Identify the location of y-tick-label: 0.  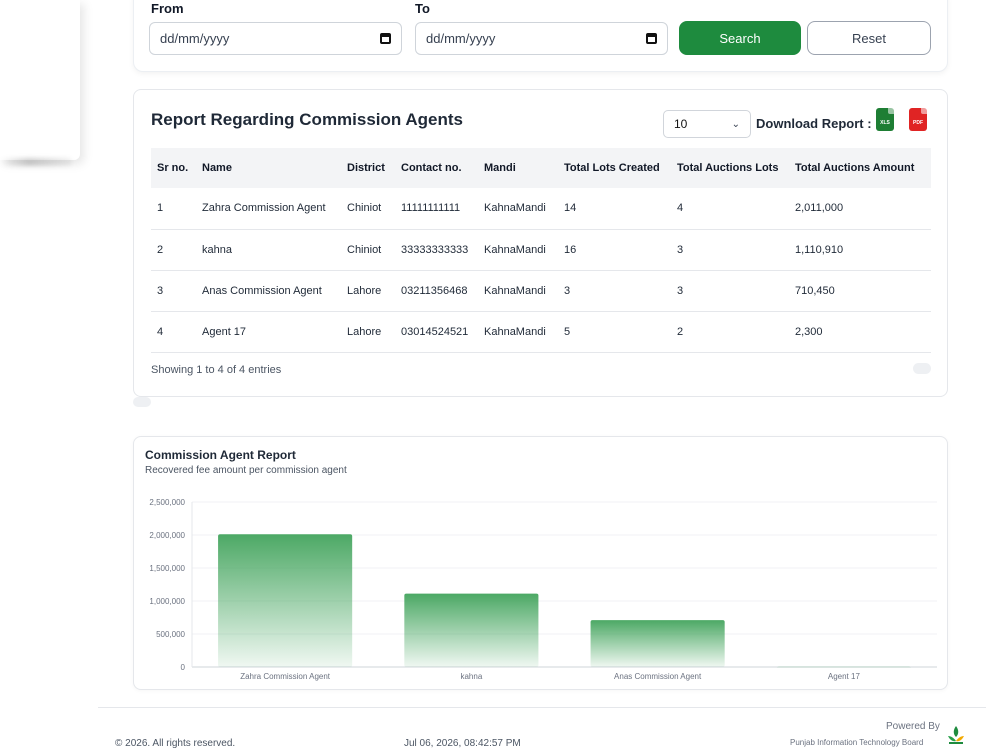
(183, 667).